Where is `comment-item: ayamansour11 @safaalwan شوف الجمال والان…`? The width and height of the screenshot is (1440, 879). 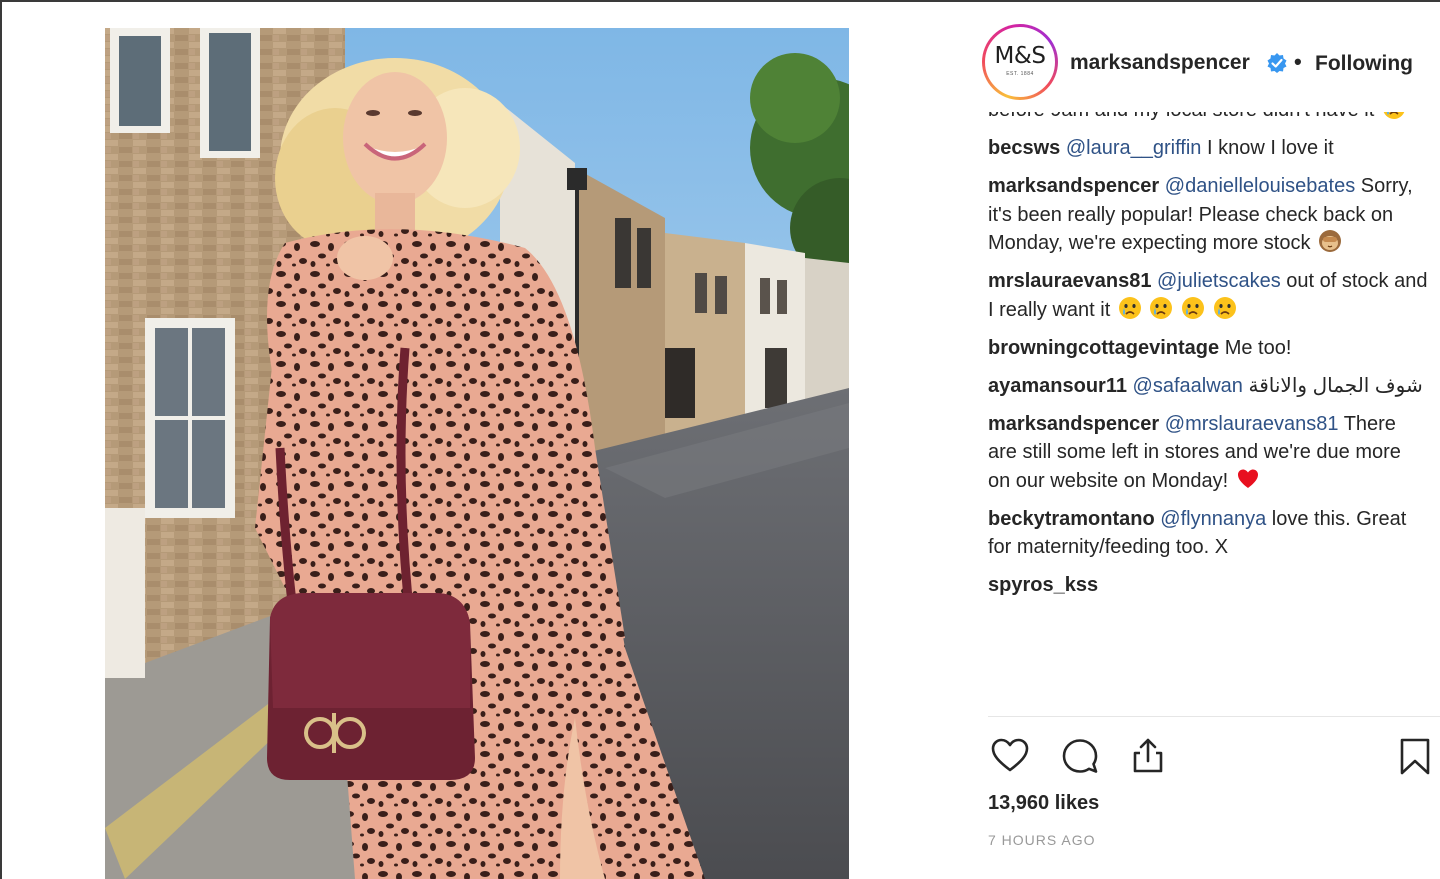 comment-item: ayamansour11 @safaalwan شوف الجمال والان… is located at coordinates (1208, 386).